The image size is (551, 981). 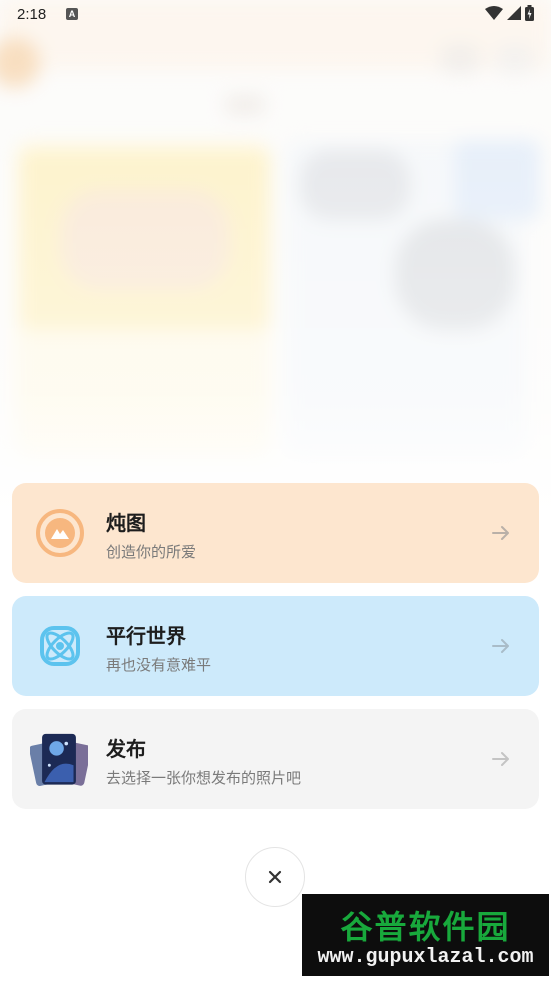 What do you see at coordinates (425, 927) in the screenshot?
I see `watermark-title: 谷普软件园` at bounding box center [425, 927].